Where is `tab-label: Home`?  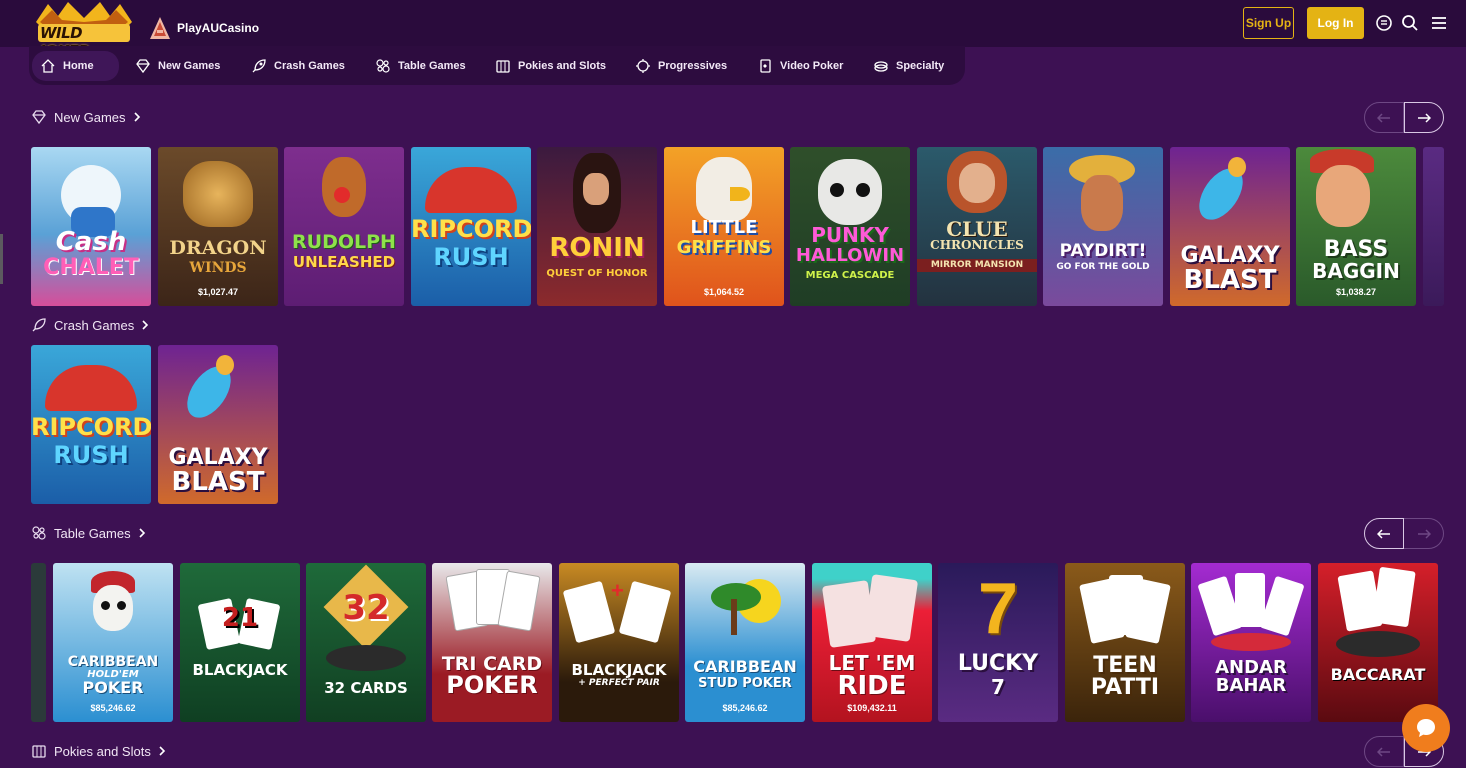
tab-label: Home is located at coordinates (78, 66).